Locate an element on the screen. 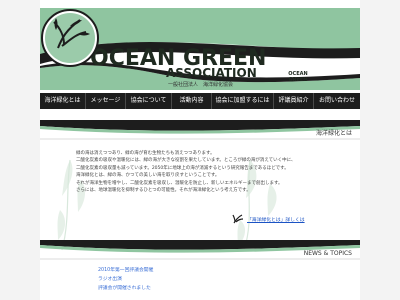 Image resolution: width=400 pixels, height=300 pixels. logo-text: OCEAN GREEN is located at coordinates (298, 77).